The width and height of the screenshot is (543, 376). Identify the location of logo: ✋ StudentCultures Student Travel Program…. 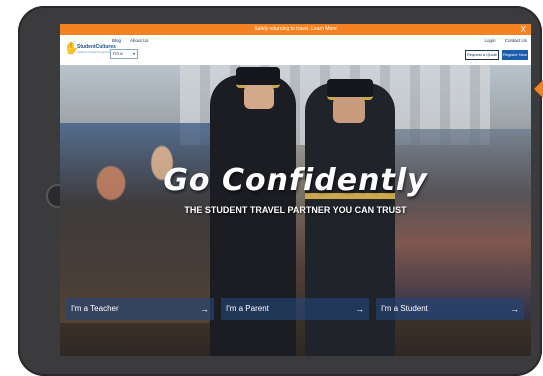
(90, 49).